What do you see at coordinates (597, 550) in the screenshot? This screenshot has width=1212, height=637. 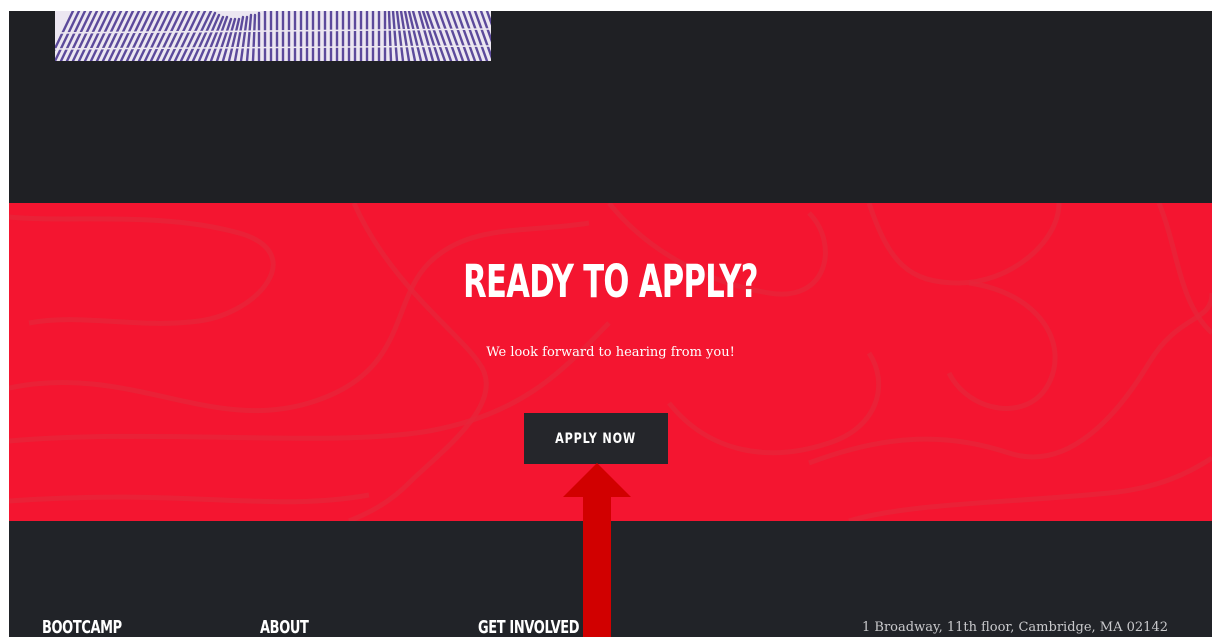 I see `arrow-up-icon` at bounding box center [597, 550].